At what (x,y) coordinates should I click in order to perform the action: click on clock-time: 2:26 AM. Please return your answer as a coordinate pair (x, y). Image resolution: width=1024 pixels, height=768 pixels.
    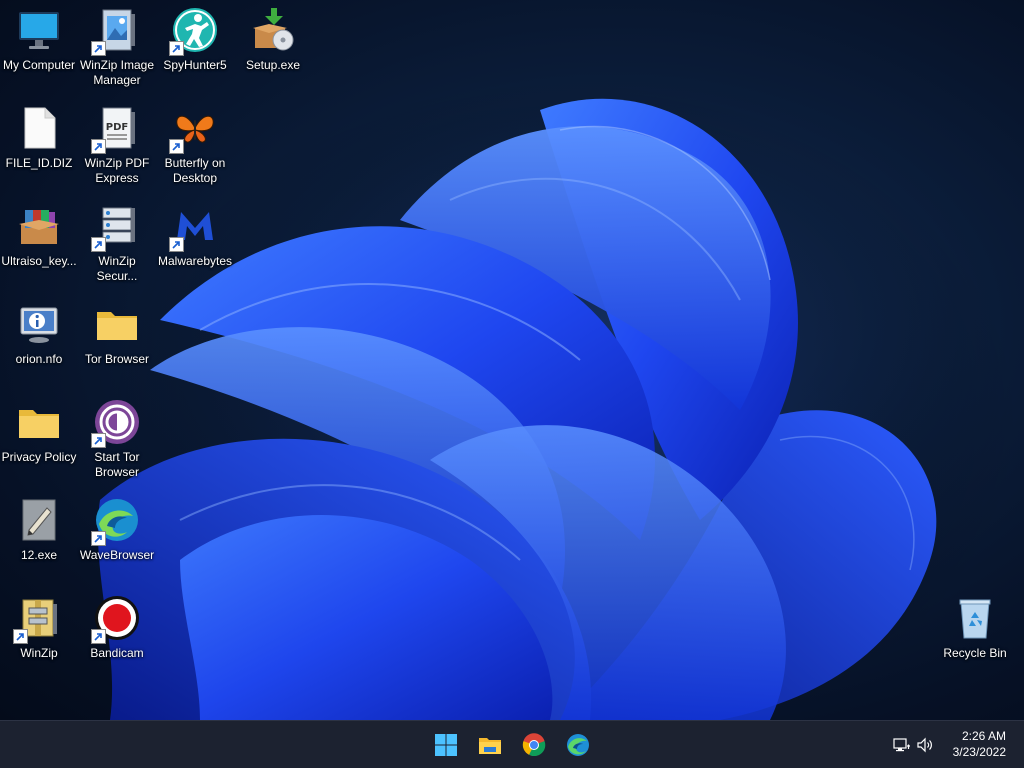
    Looking at the image, I should click on (983, 736).